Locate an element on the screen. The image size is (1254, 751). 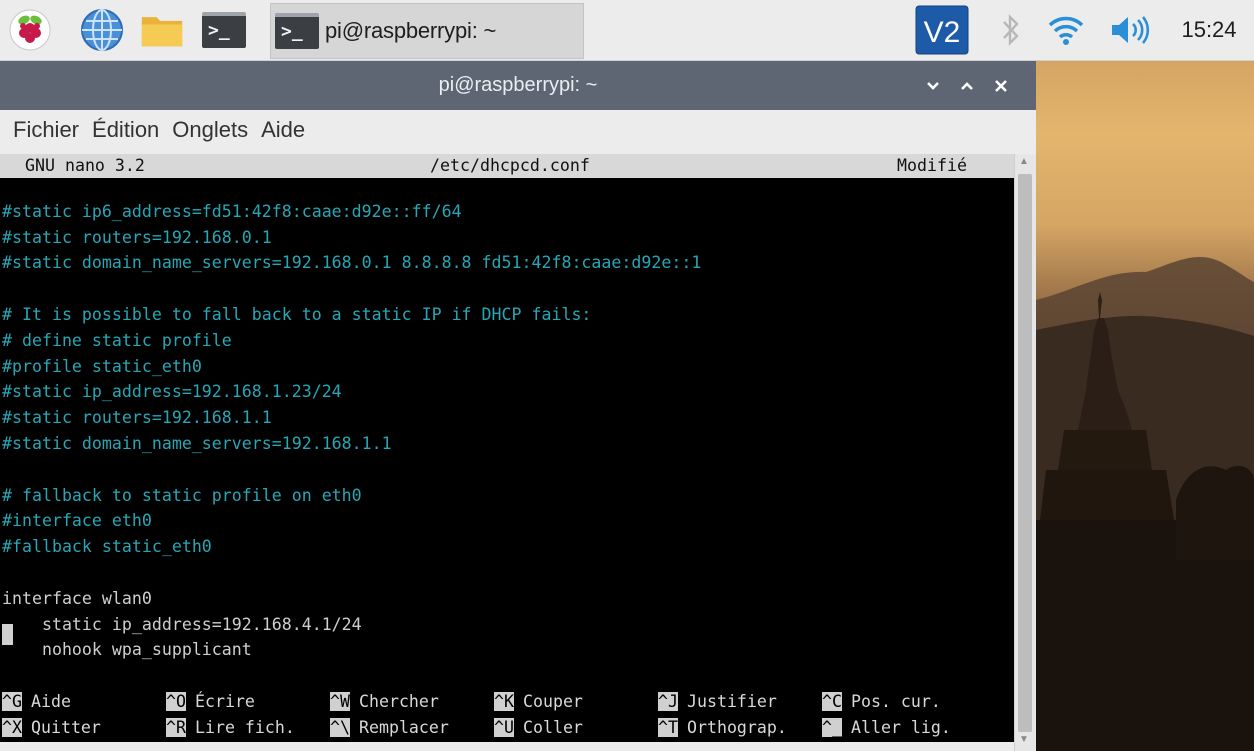
menu-aide: Aide is located at coordinates (283, 130).